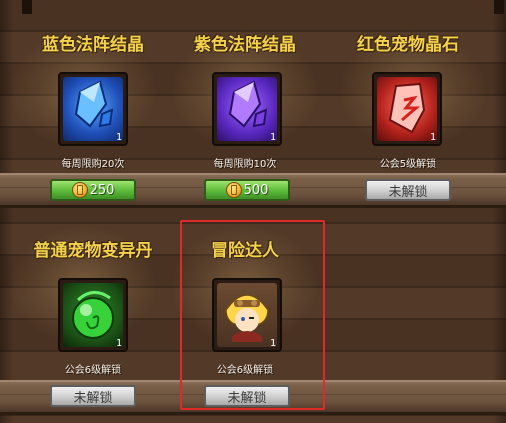  I want to click on buy-button: 500, so click(247, 190).